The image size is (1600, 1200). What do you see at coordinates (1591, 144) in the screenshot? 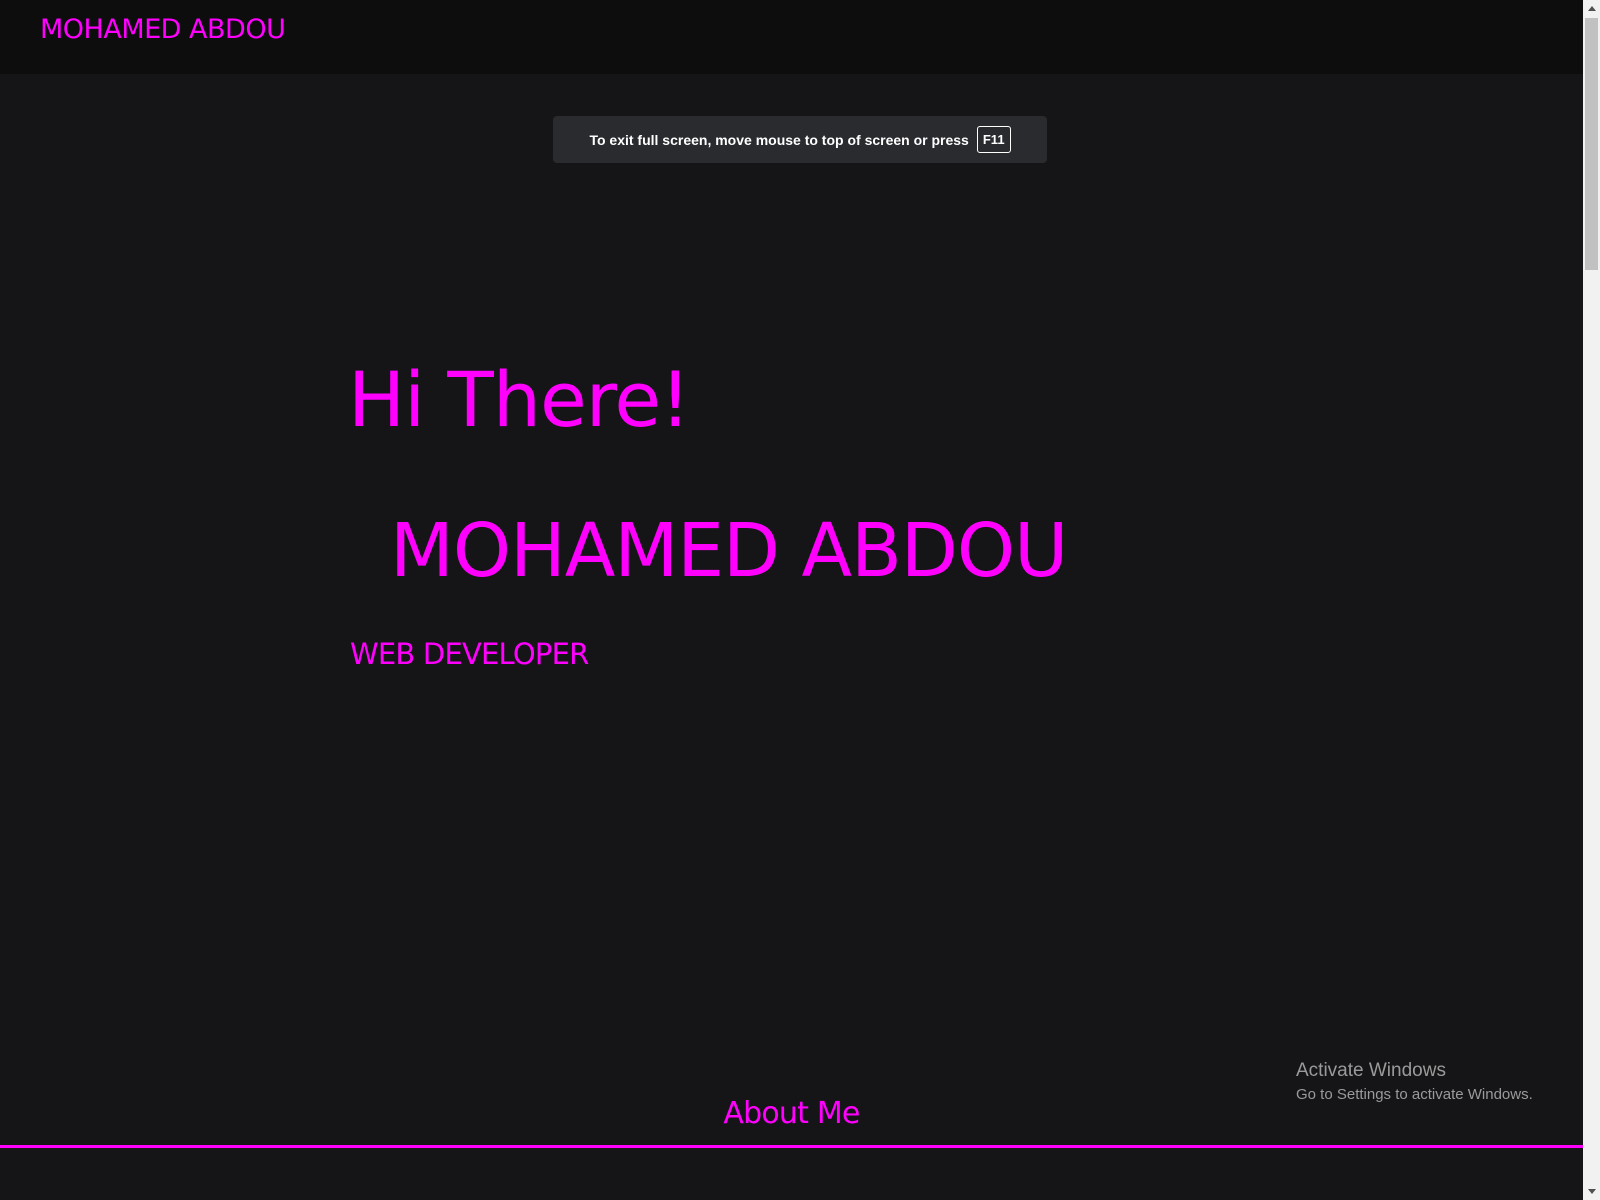
I see `scroll-thumb` at bounding box center [1591, 144].